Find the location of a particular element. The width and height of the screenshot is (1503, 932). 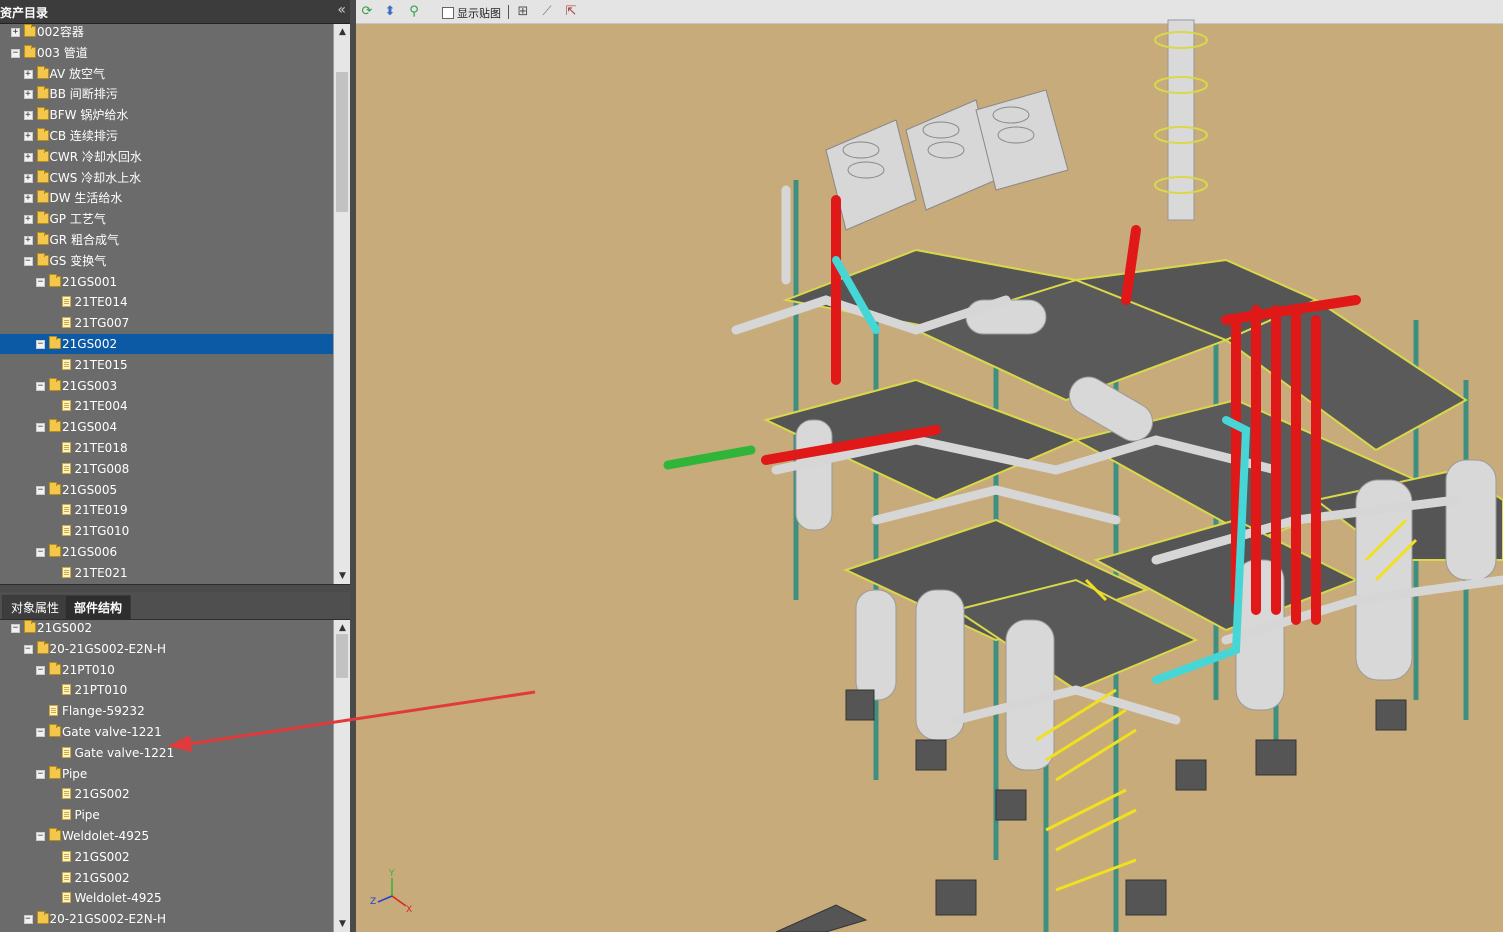

tree-node-cb: + CB 连续排污 is located at coordinates (166, 136).